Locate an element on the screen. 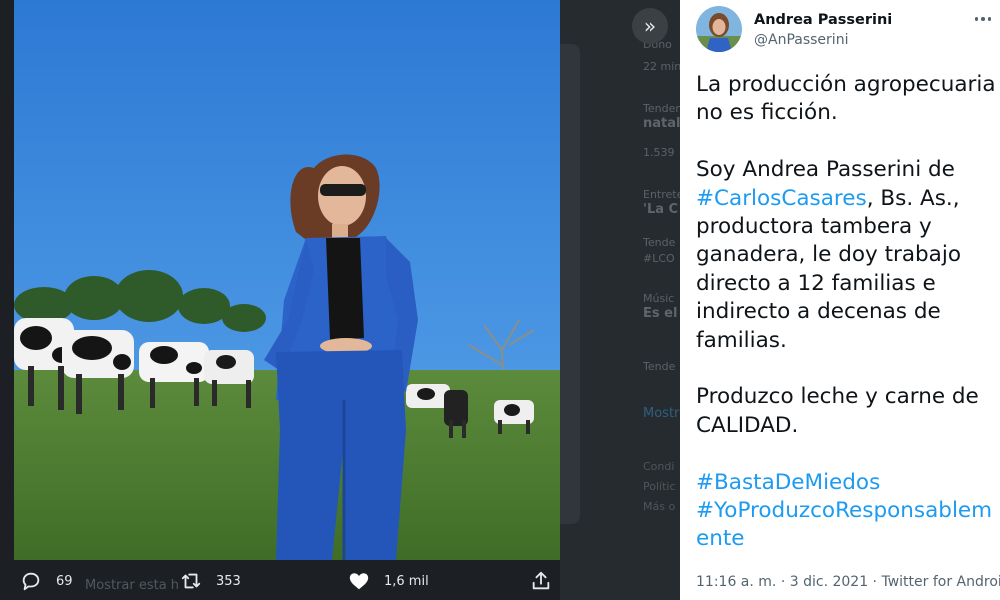  author-handle: @AnPasserini is located at coordinates (801, 40).